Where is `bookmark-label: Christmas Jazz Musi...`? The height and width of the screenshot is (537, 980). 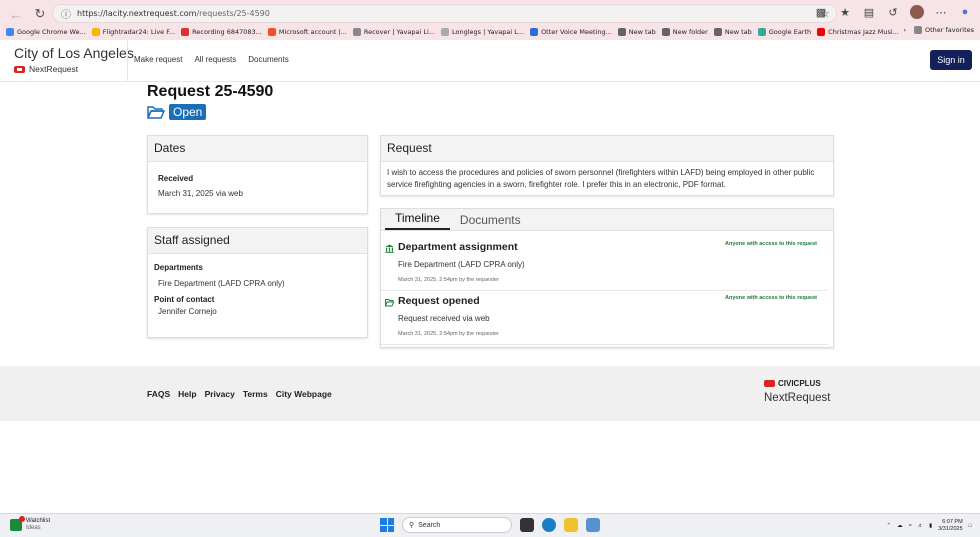 bookmark-label: Christmas Jazz Musi... is located at coordinates (863, 32).